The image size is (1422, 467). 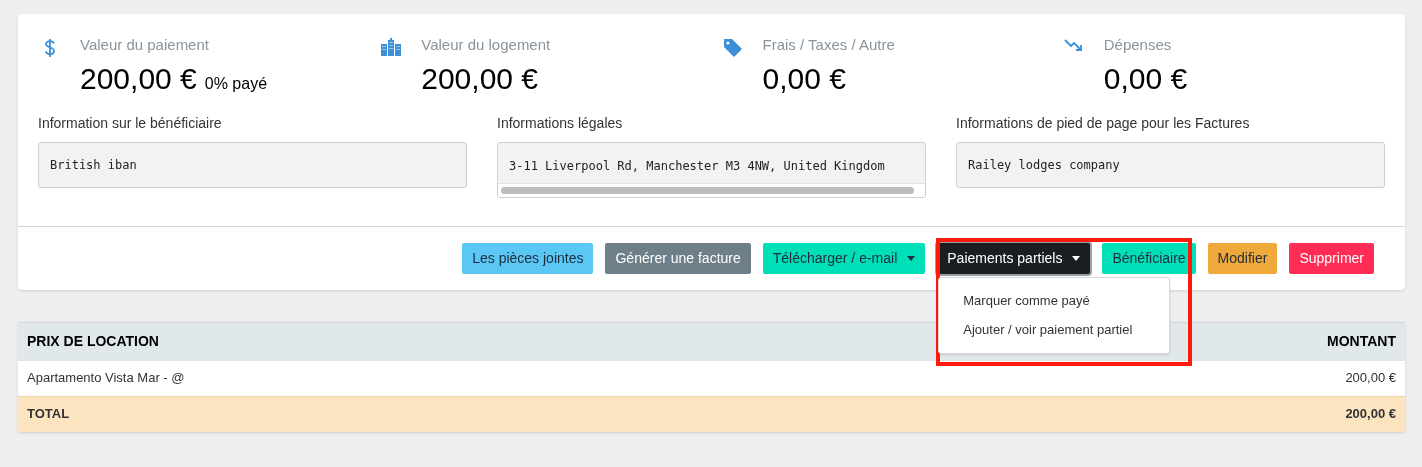 I want to click on tag-icon, so click(x=732, y=48).